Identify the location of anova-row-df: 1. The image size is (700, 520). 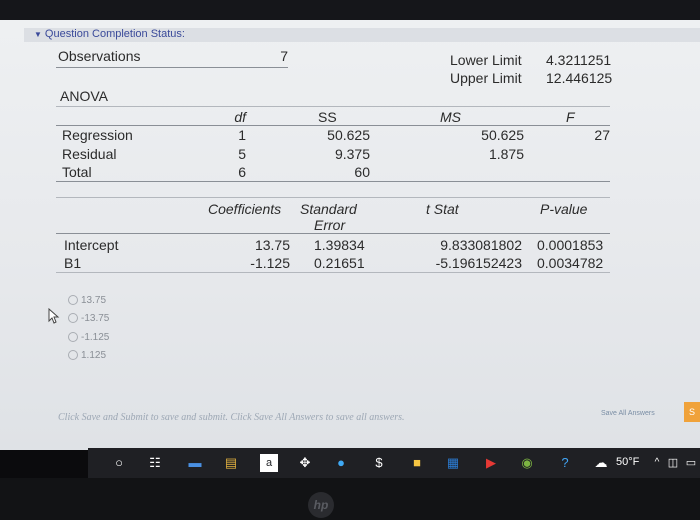
(242, 135).